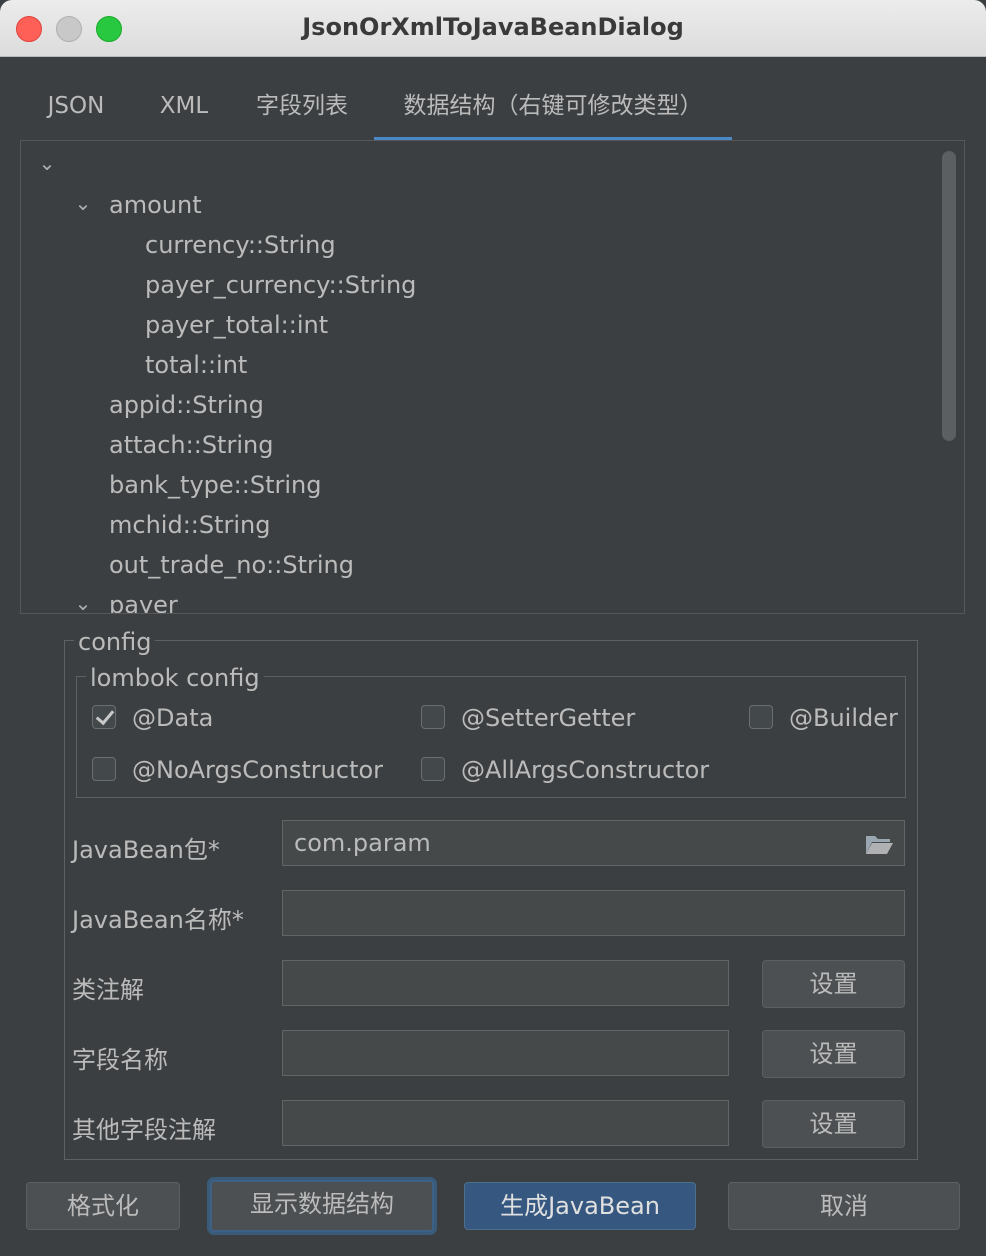 The image size is (986, 1256). What do you see at coordinates (581, 770) in the screenshot?
I see `all-args-constructor-checkbox: @AllArgsConstructor` at bounding box center [581, 770].